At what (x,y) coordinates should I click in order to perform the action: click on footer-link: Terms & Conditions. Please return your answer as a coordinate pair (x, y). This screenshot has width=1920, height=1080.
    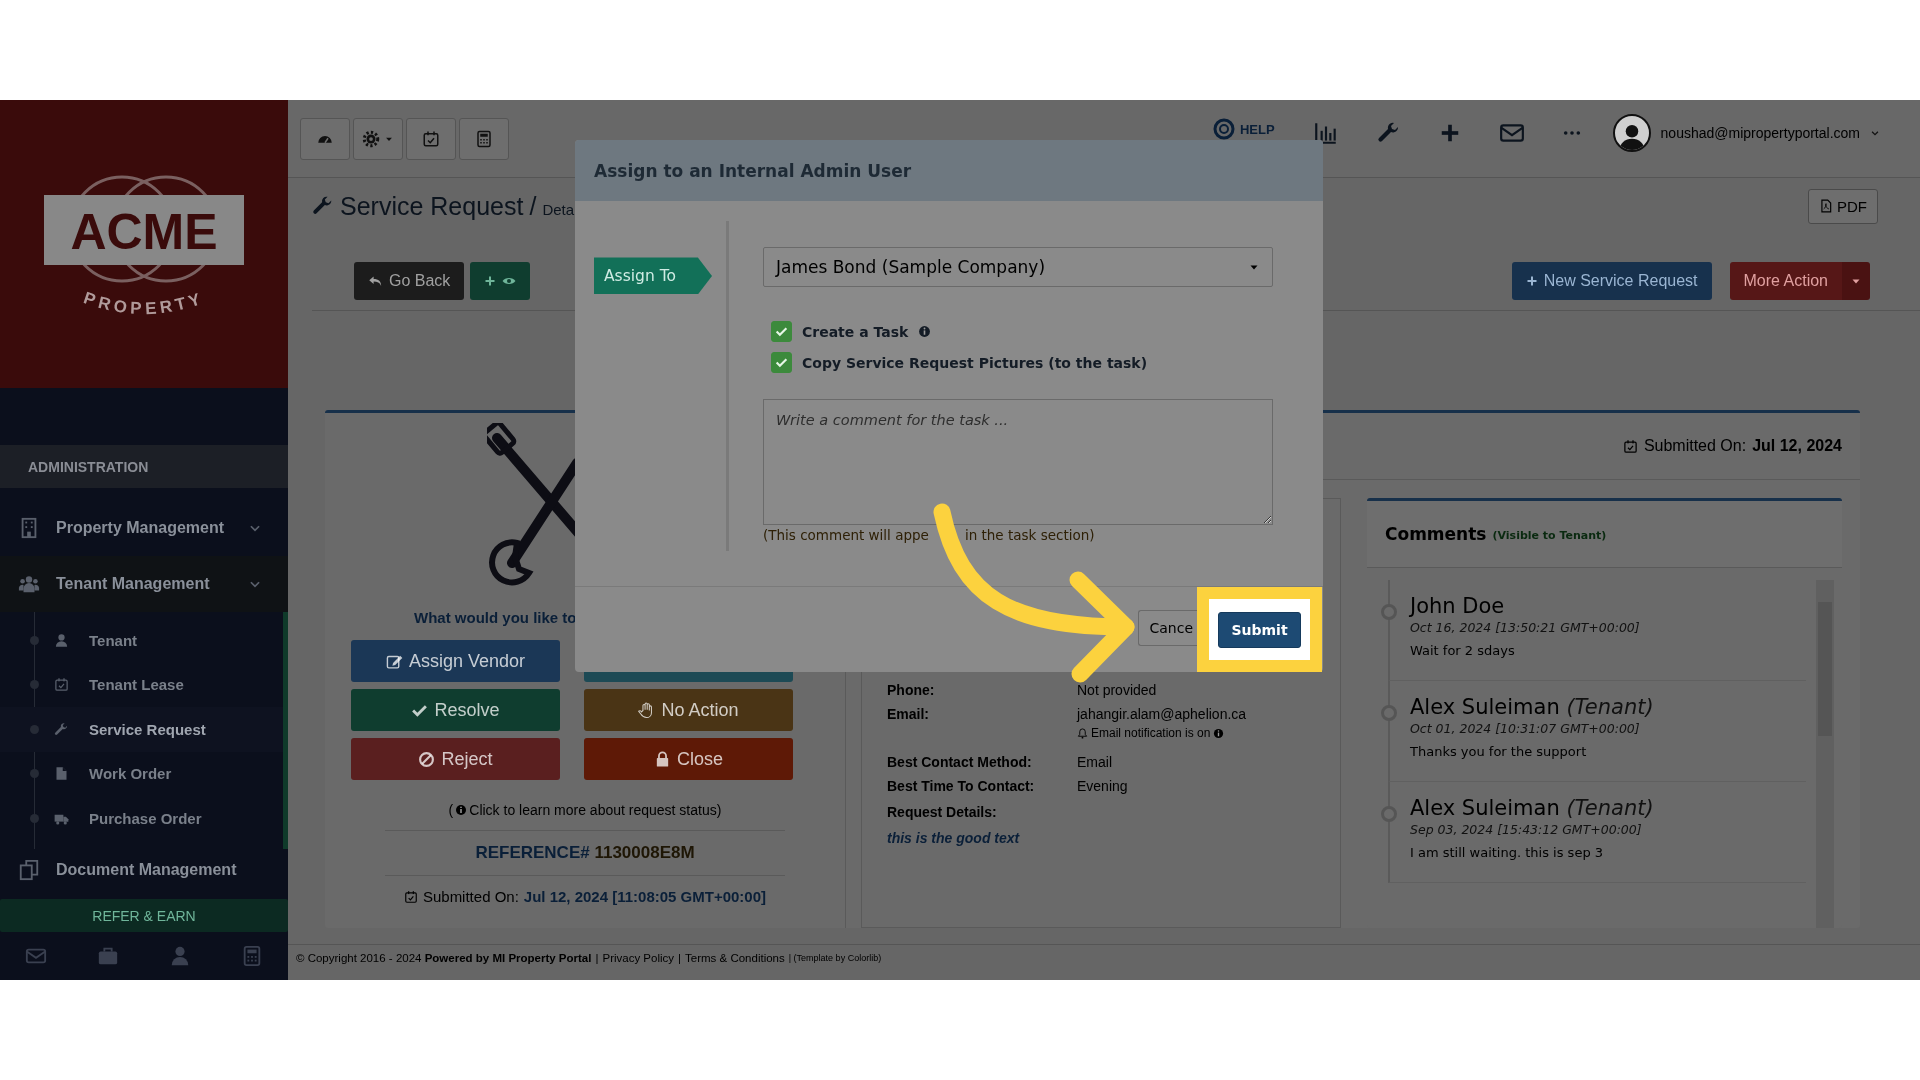
    Looking at the image, I should click on (735, 958).